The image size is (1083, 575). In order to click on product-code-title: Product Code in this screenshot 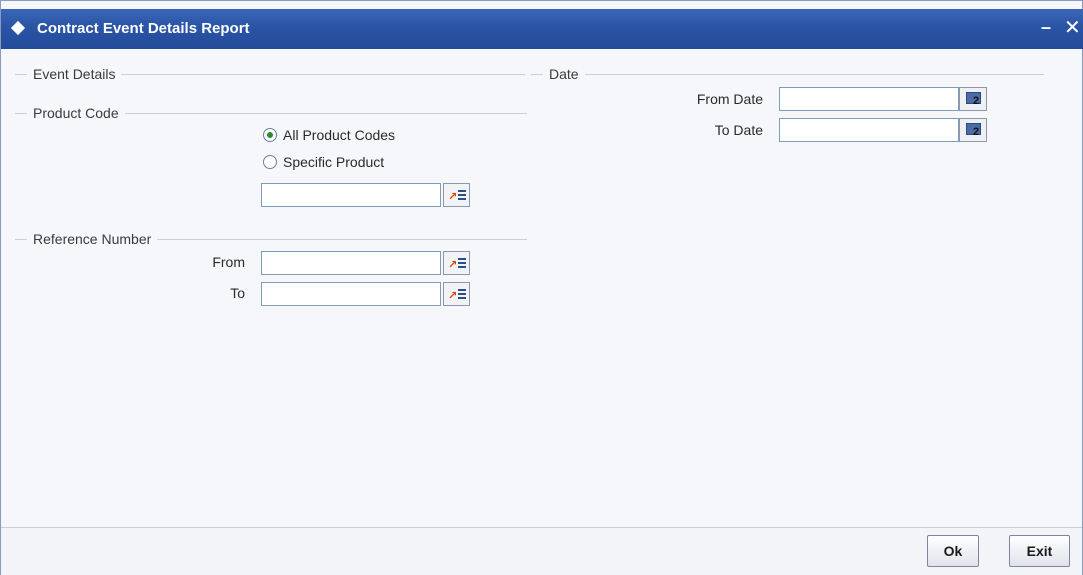, I will do `click(76, 113)`.